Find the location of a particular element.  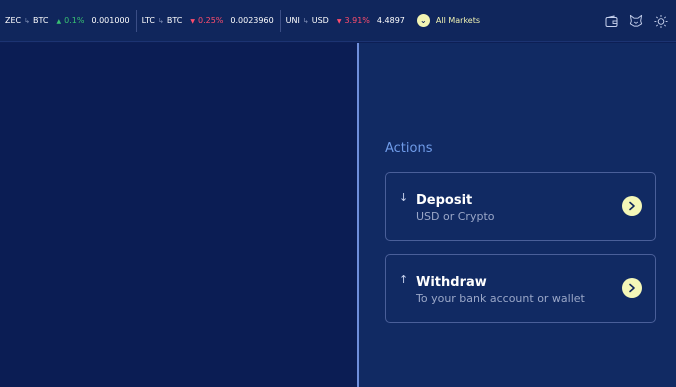

all-markets-button: ⌄ All Markets is located at coordinates (448, 20).